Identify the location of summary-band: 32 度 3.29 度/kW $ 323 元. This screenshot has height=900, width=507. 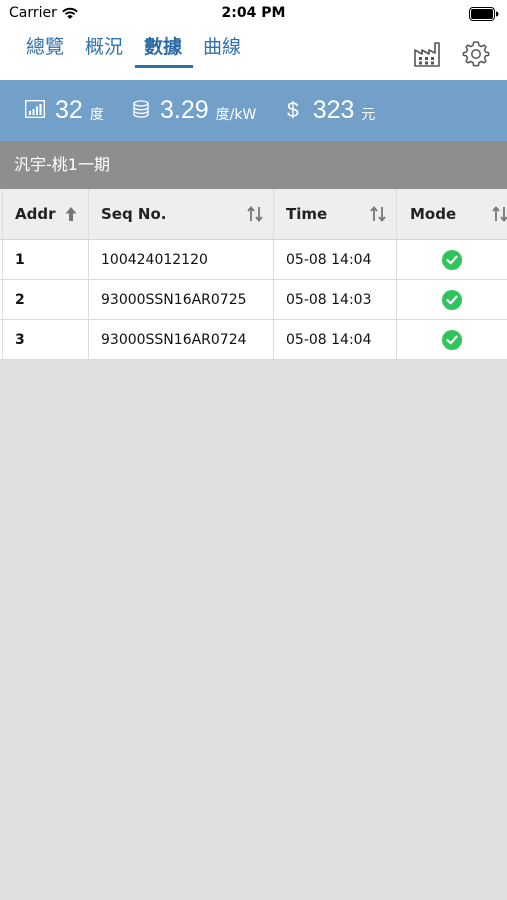
(253, 110).